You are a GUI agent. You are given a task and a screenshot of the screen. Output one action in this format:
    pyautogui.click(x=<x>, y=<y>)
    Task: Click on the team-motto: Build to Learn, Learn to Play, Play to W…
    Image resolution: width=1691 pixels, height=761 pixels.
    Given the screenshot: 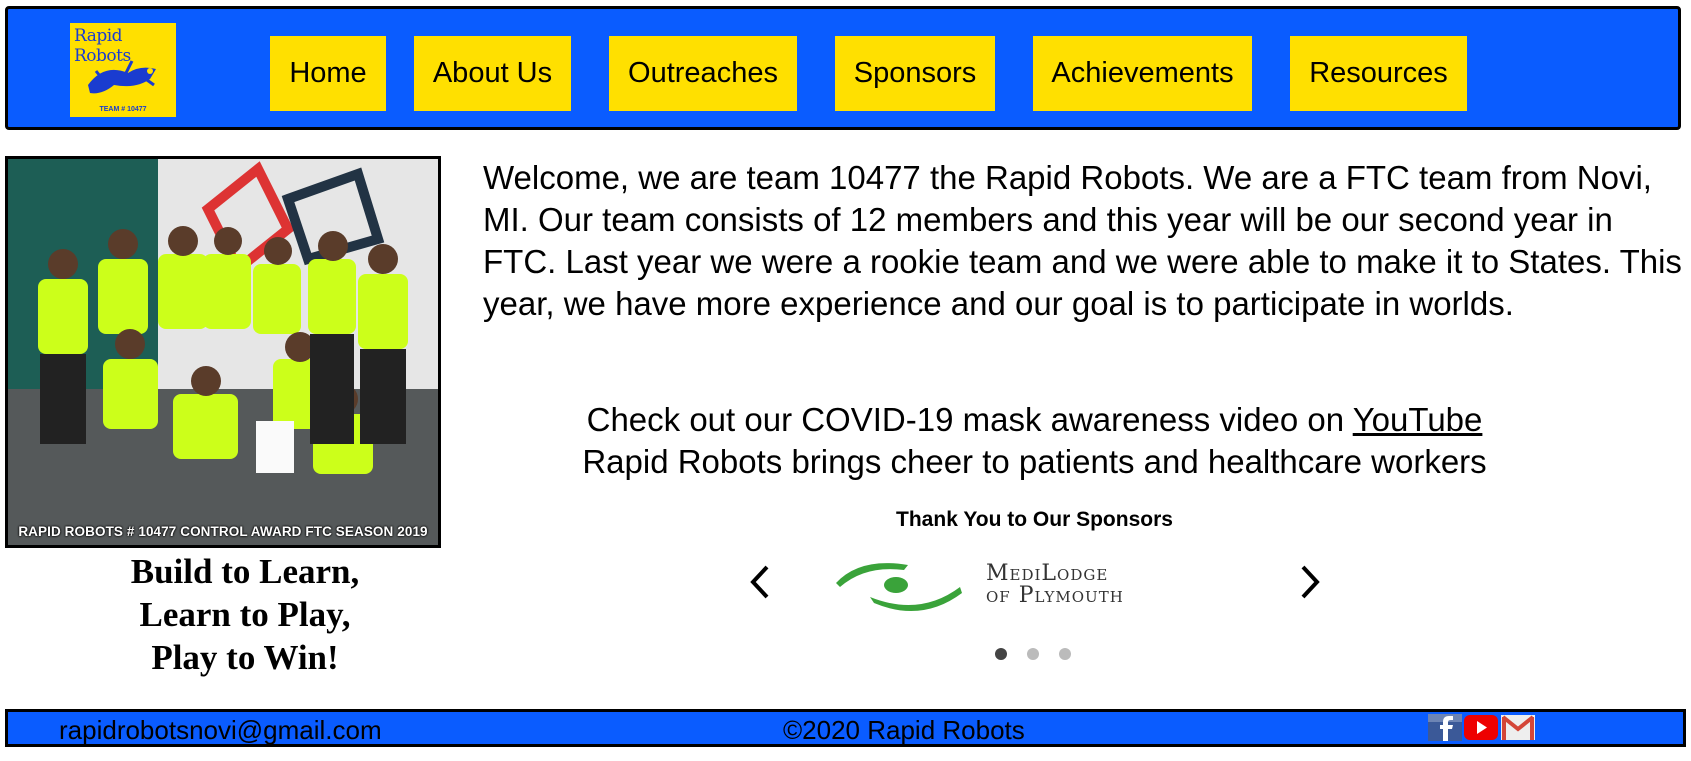 What is the action you would take?
    pyautogui.click(x=245, y=614)
    